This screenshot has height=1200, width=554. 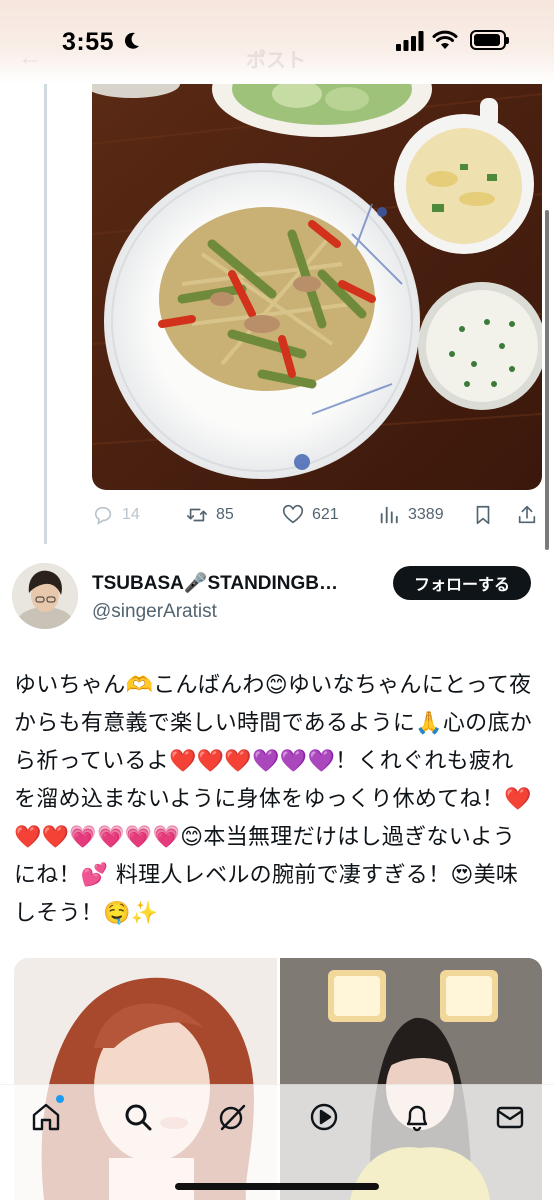 What do you see at coordinates (277, 1186) in the screenshot?
I see `home-indicator` at bounding box center [277, 1186].